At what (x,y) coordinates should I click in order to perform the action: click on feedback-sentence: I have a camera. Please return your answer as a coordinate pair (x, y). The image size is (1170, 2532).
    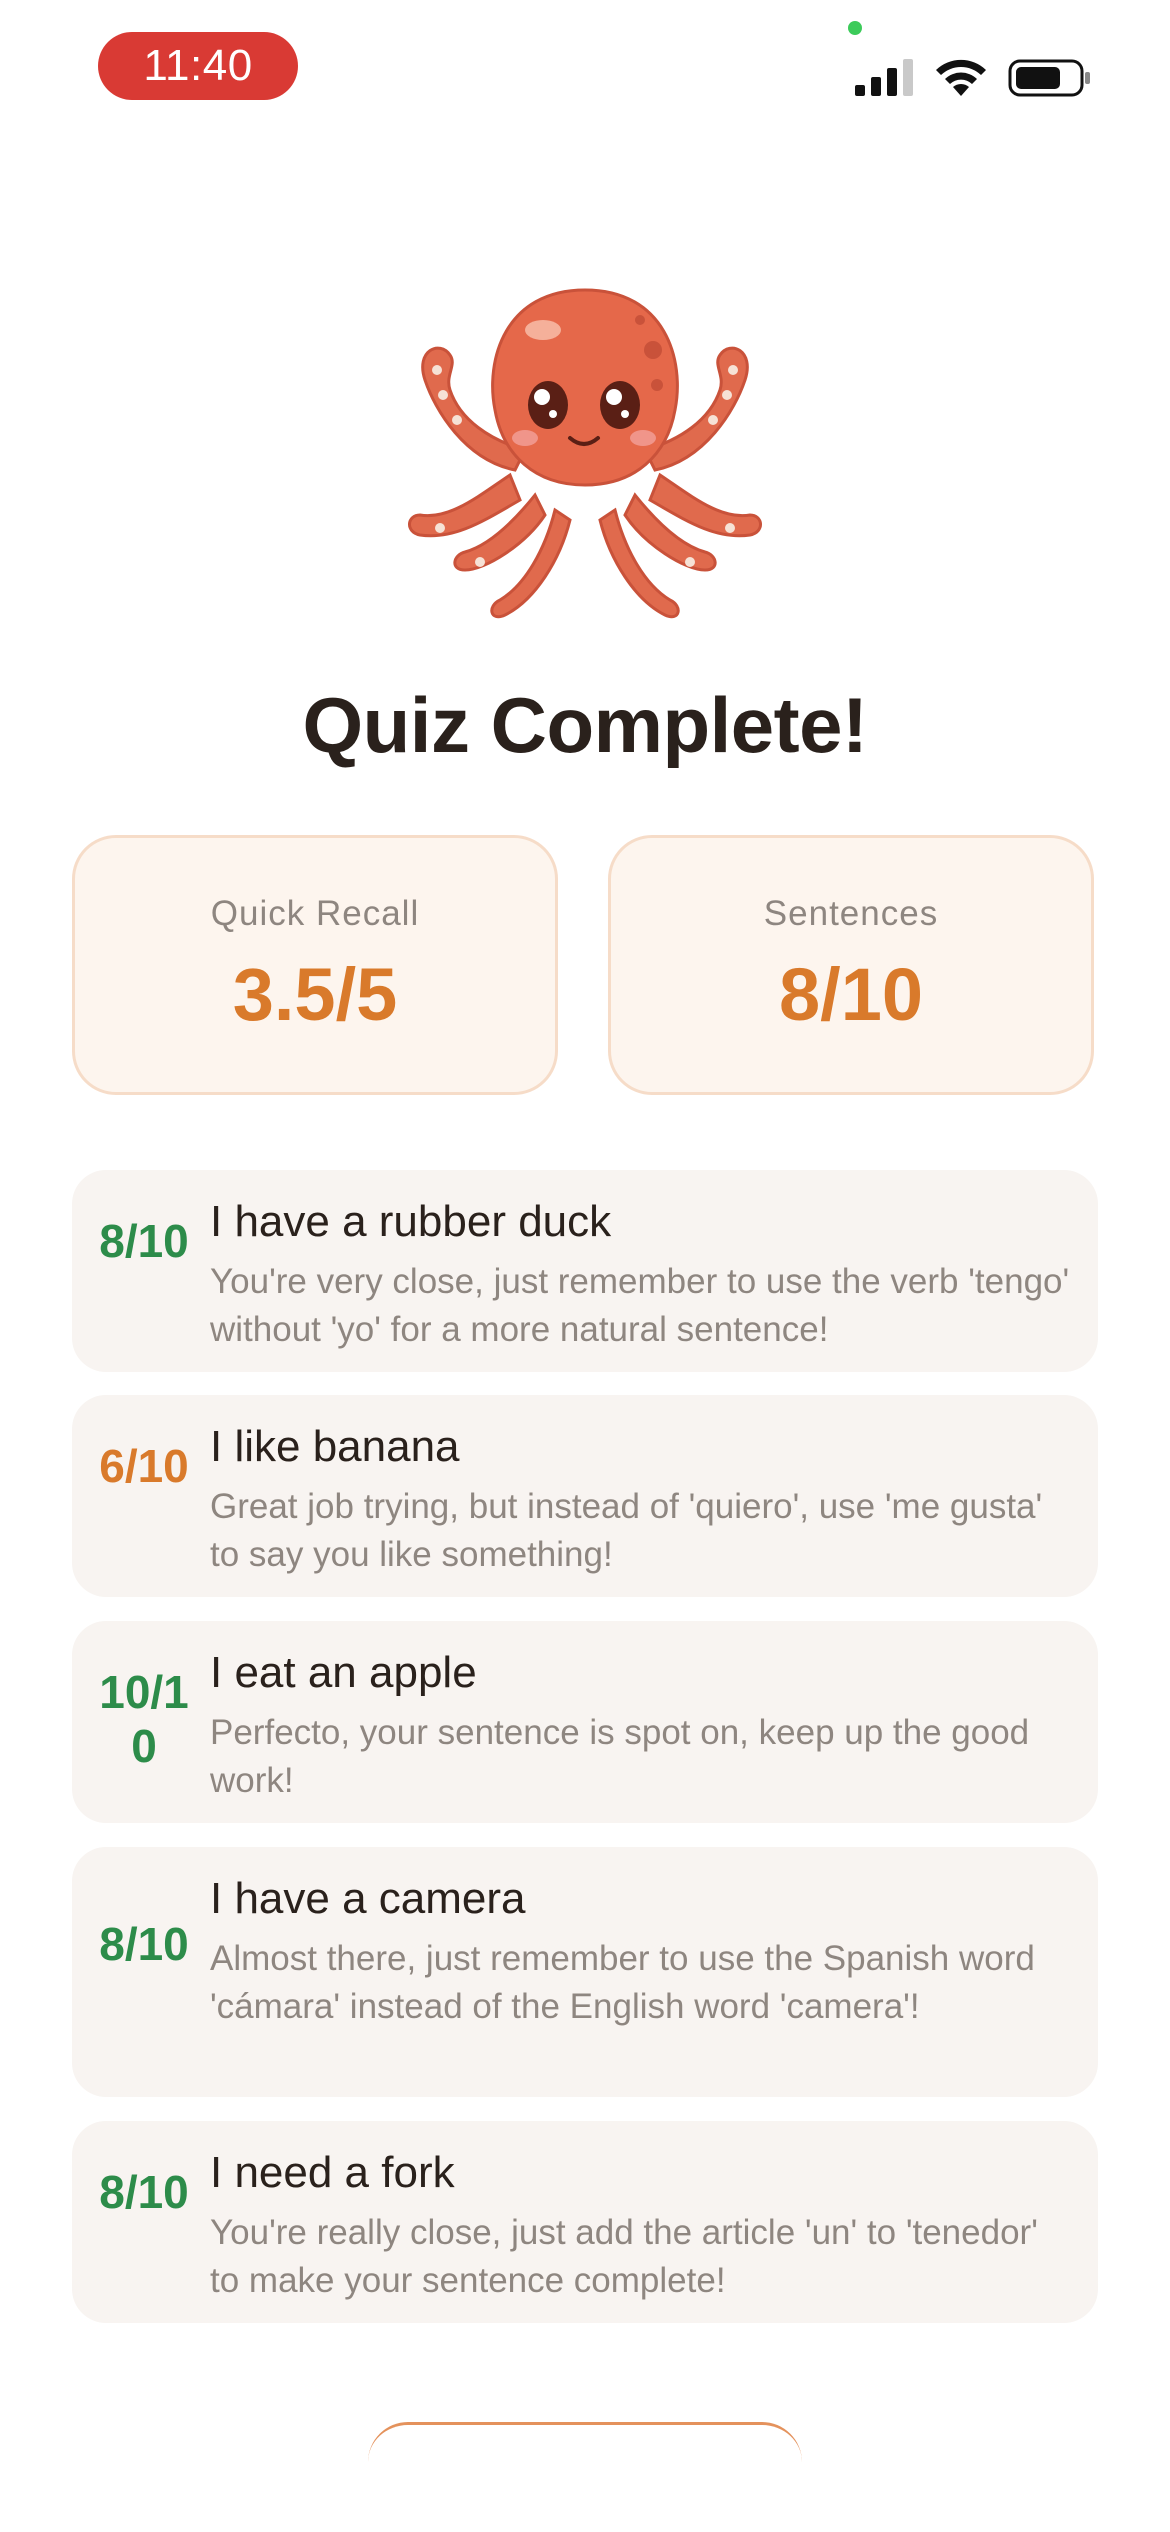
    Looking at the image, I should click on (368, 1898).